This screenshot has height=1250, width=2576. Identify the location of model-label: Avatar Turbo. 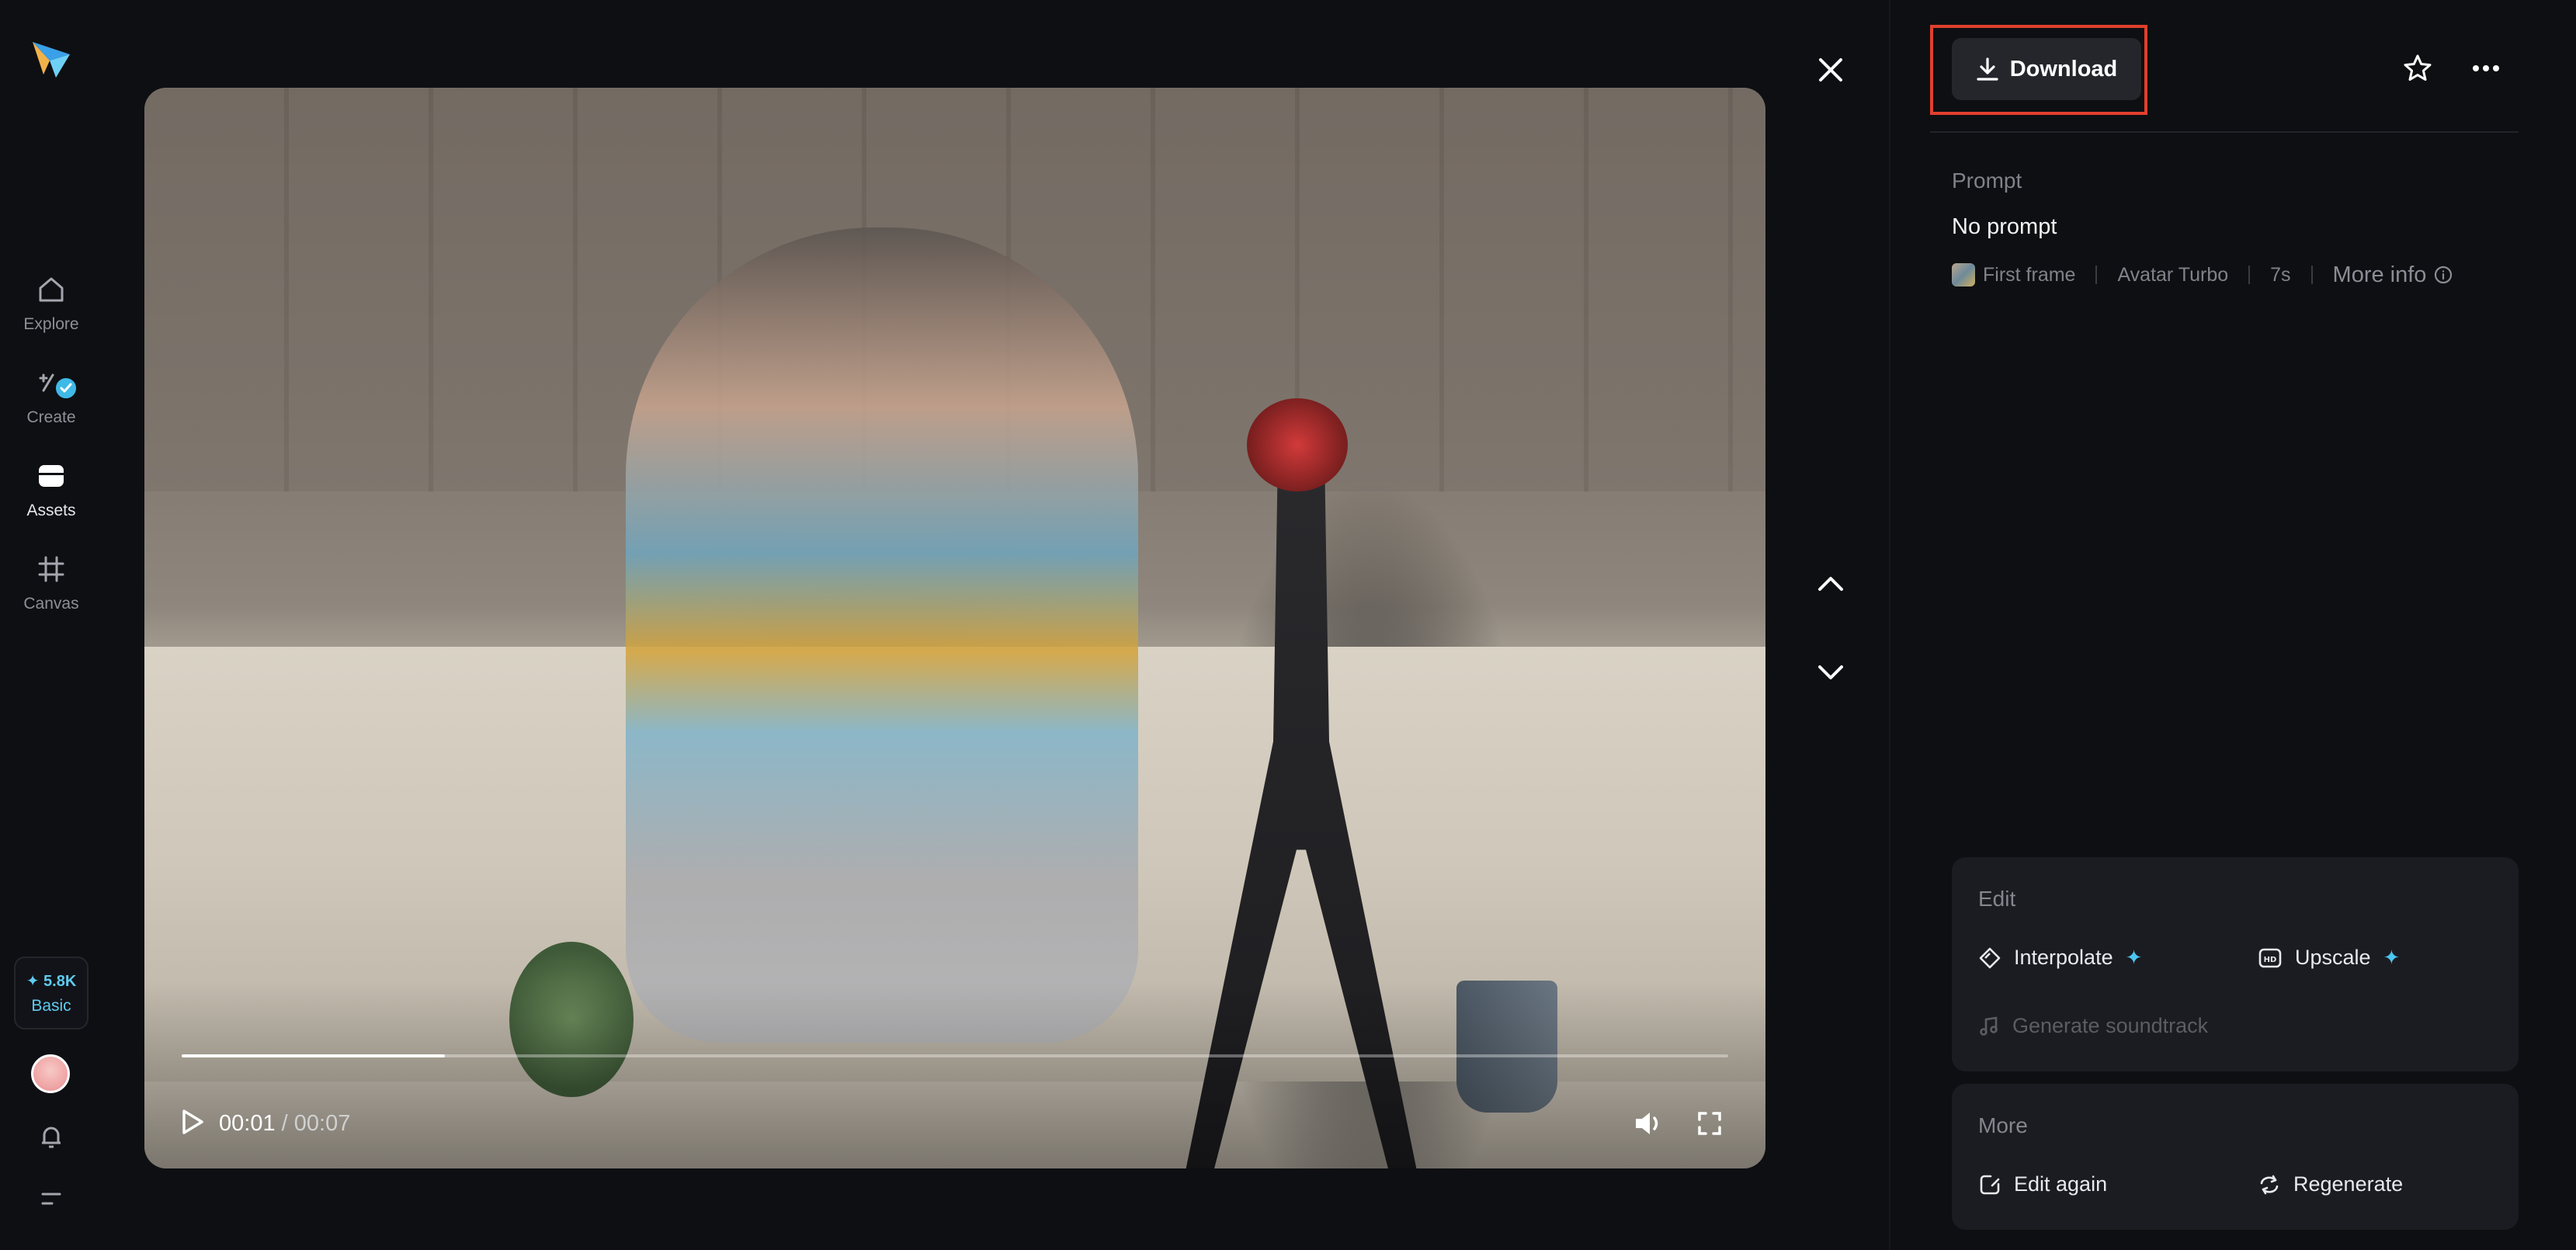
(2173, 274).